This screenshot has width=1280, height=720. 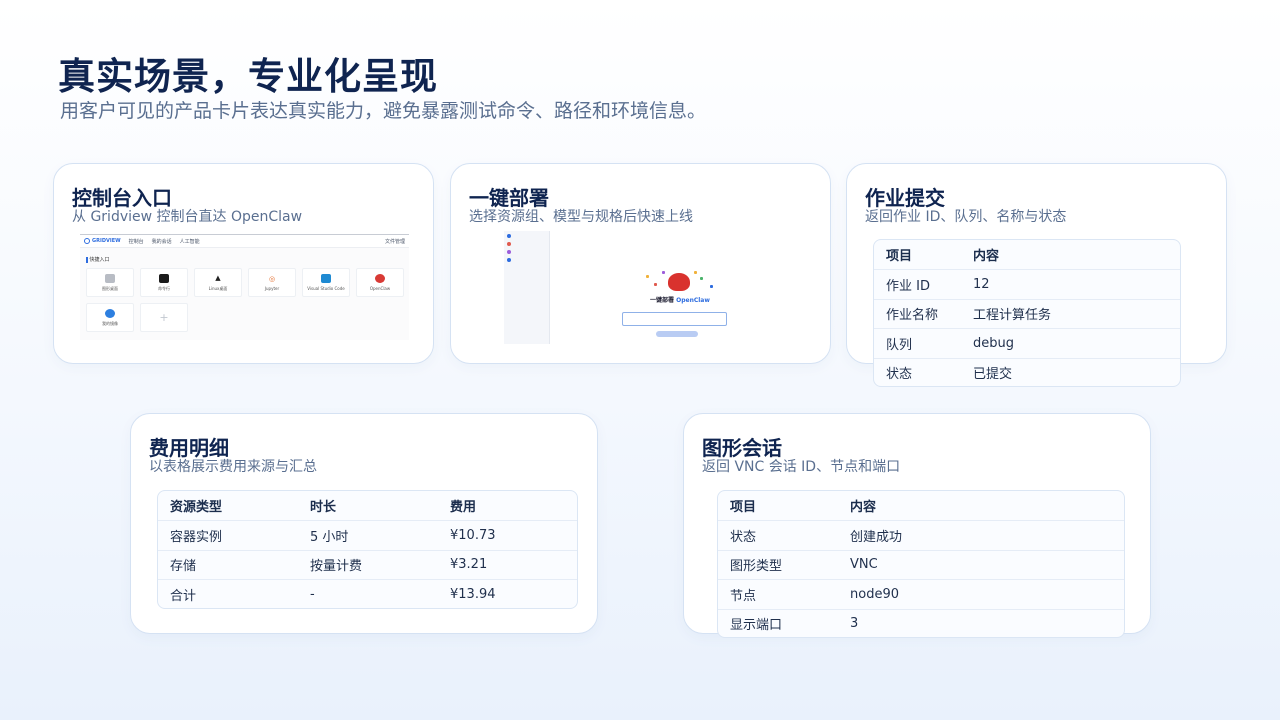 I want to click on card-subtitle: 返回 VNC 会话 ID、节点和端口, so click(x=801, y=467).